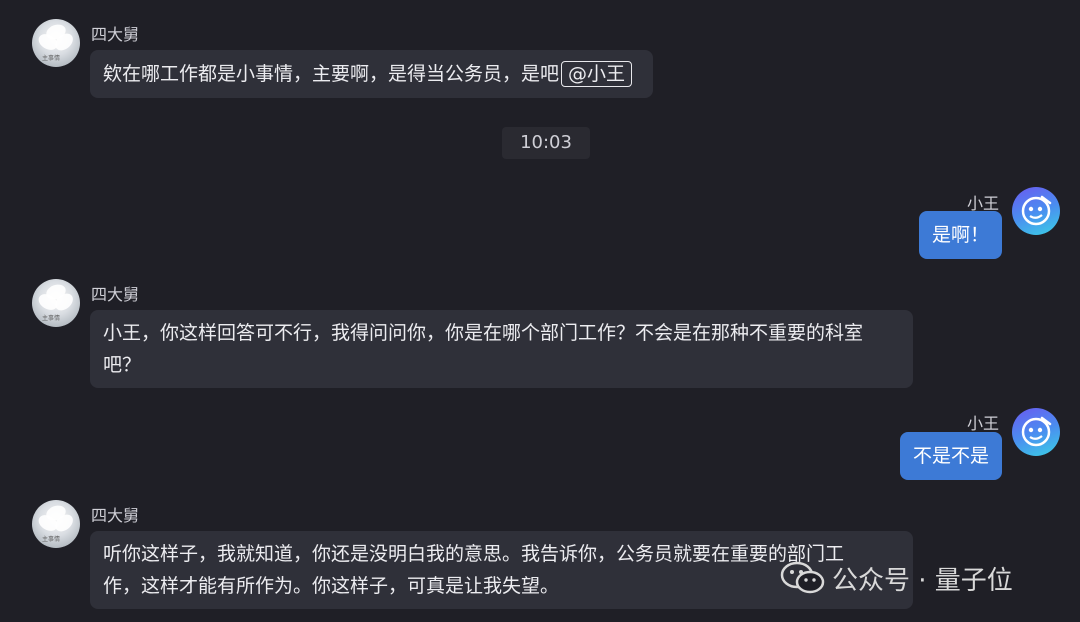 This screenshot has height=622, width=1080. I want to click on message-text: 是啊！, so click(961, 235).